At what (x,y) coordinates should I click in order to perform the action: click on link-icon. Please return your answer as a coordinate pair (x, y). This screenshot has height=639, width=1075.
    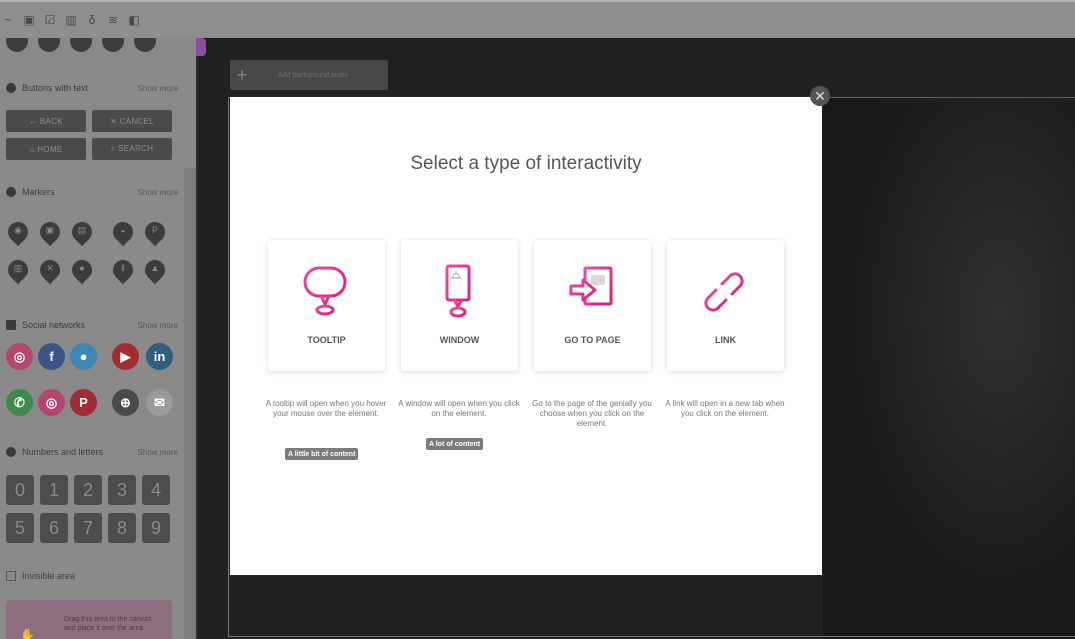
    Looking at the image, I should click on (724, 291).